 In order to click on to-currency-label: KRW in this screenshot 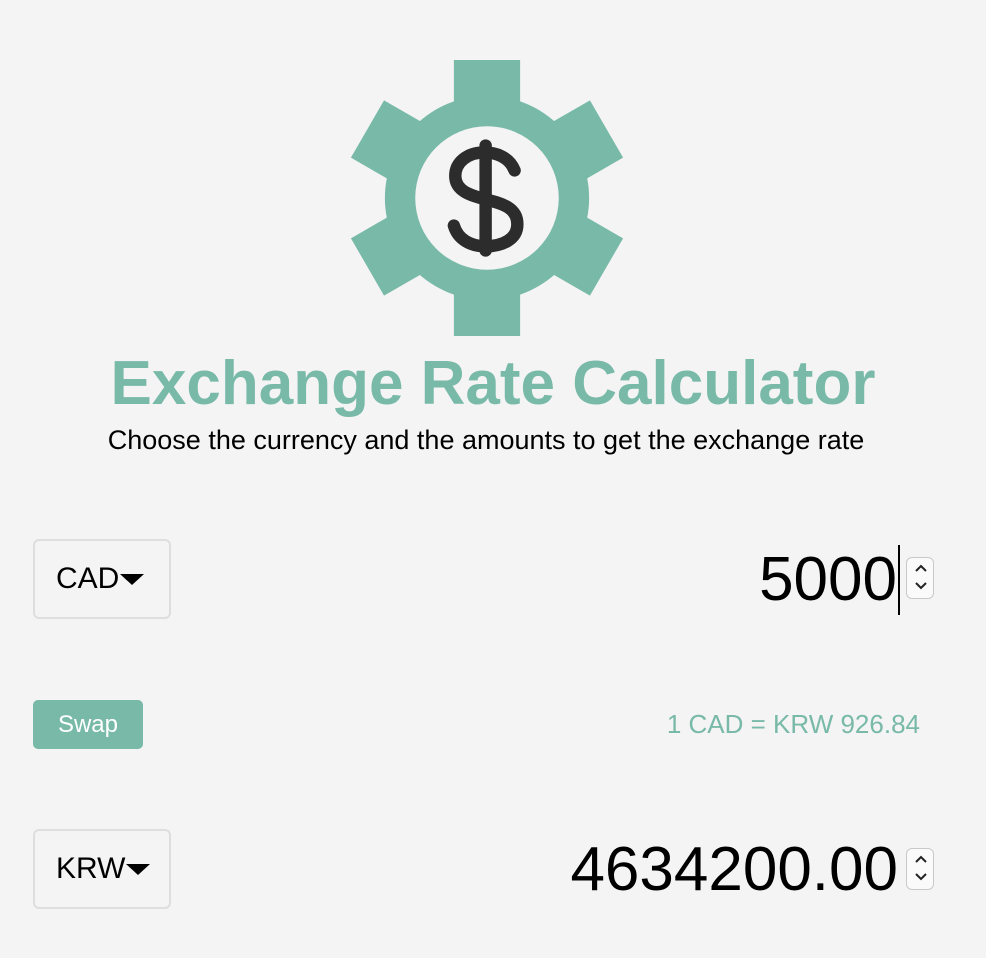, I will do `click(91, 868)`.